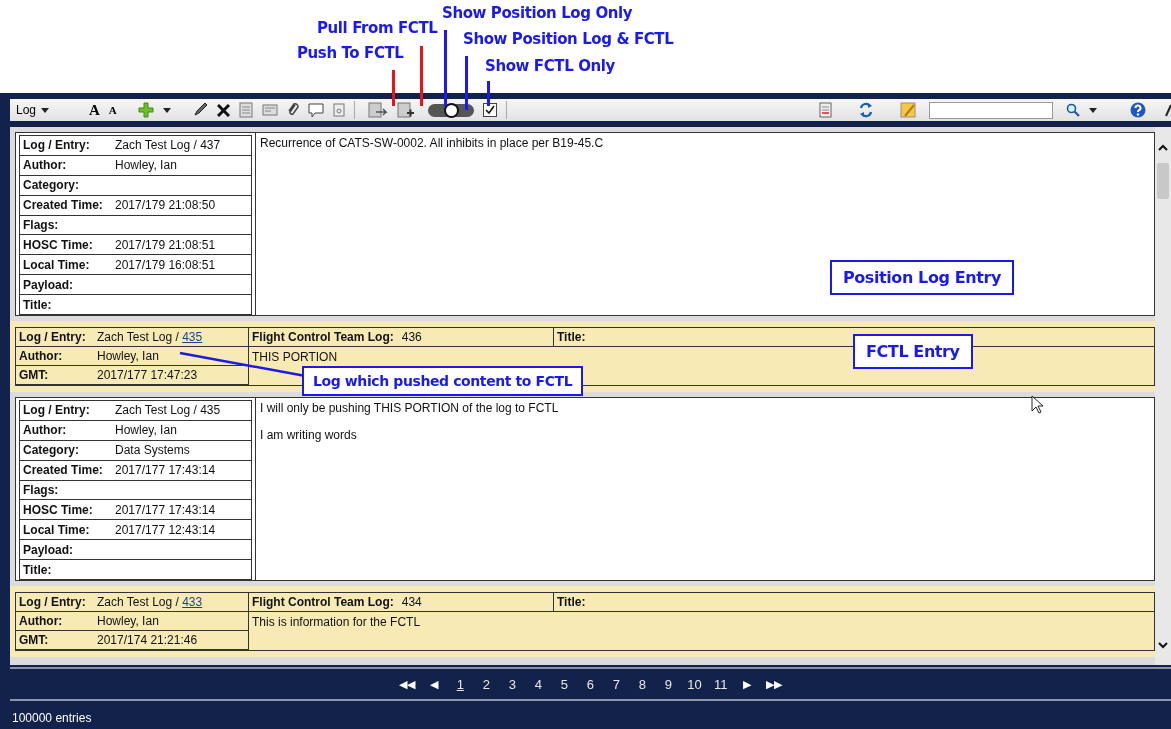  What do you see at coordinates (1138, 110) in the screenshot?
I see `help-icon` at bounding box center [1138, 110].